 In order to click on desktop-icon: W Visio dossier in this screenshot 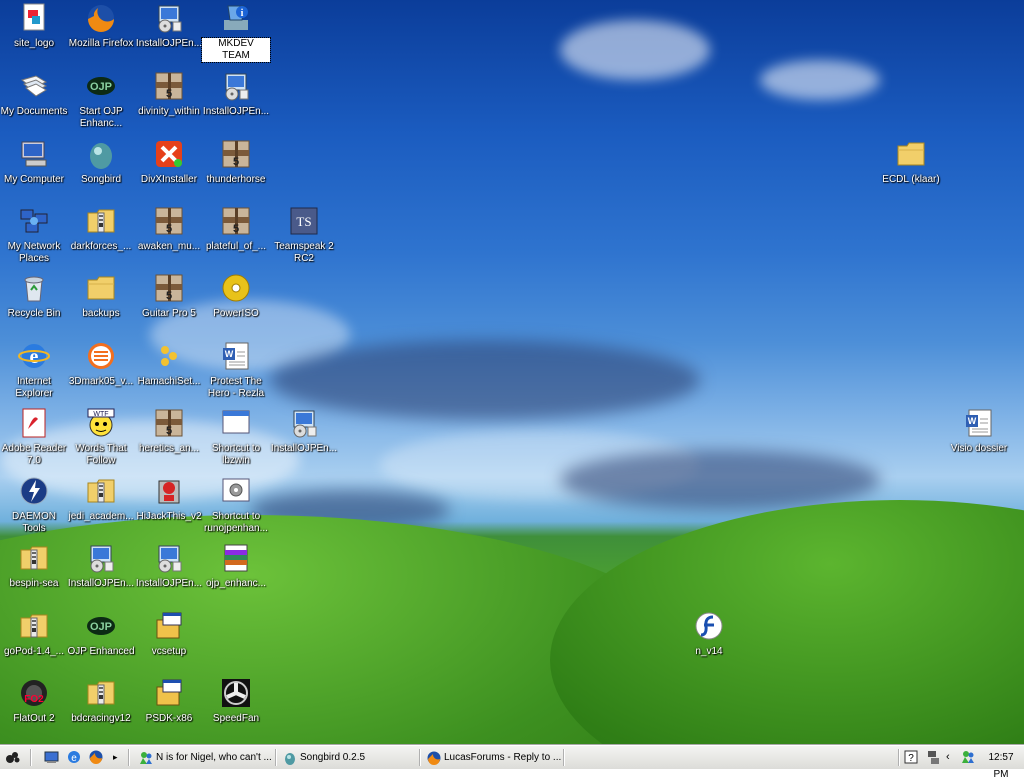, I will do `click(979, 431)`.